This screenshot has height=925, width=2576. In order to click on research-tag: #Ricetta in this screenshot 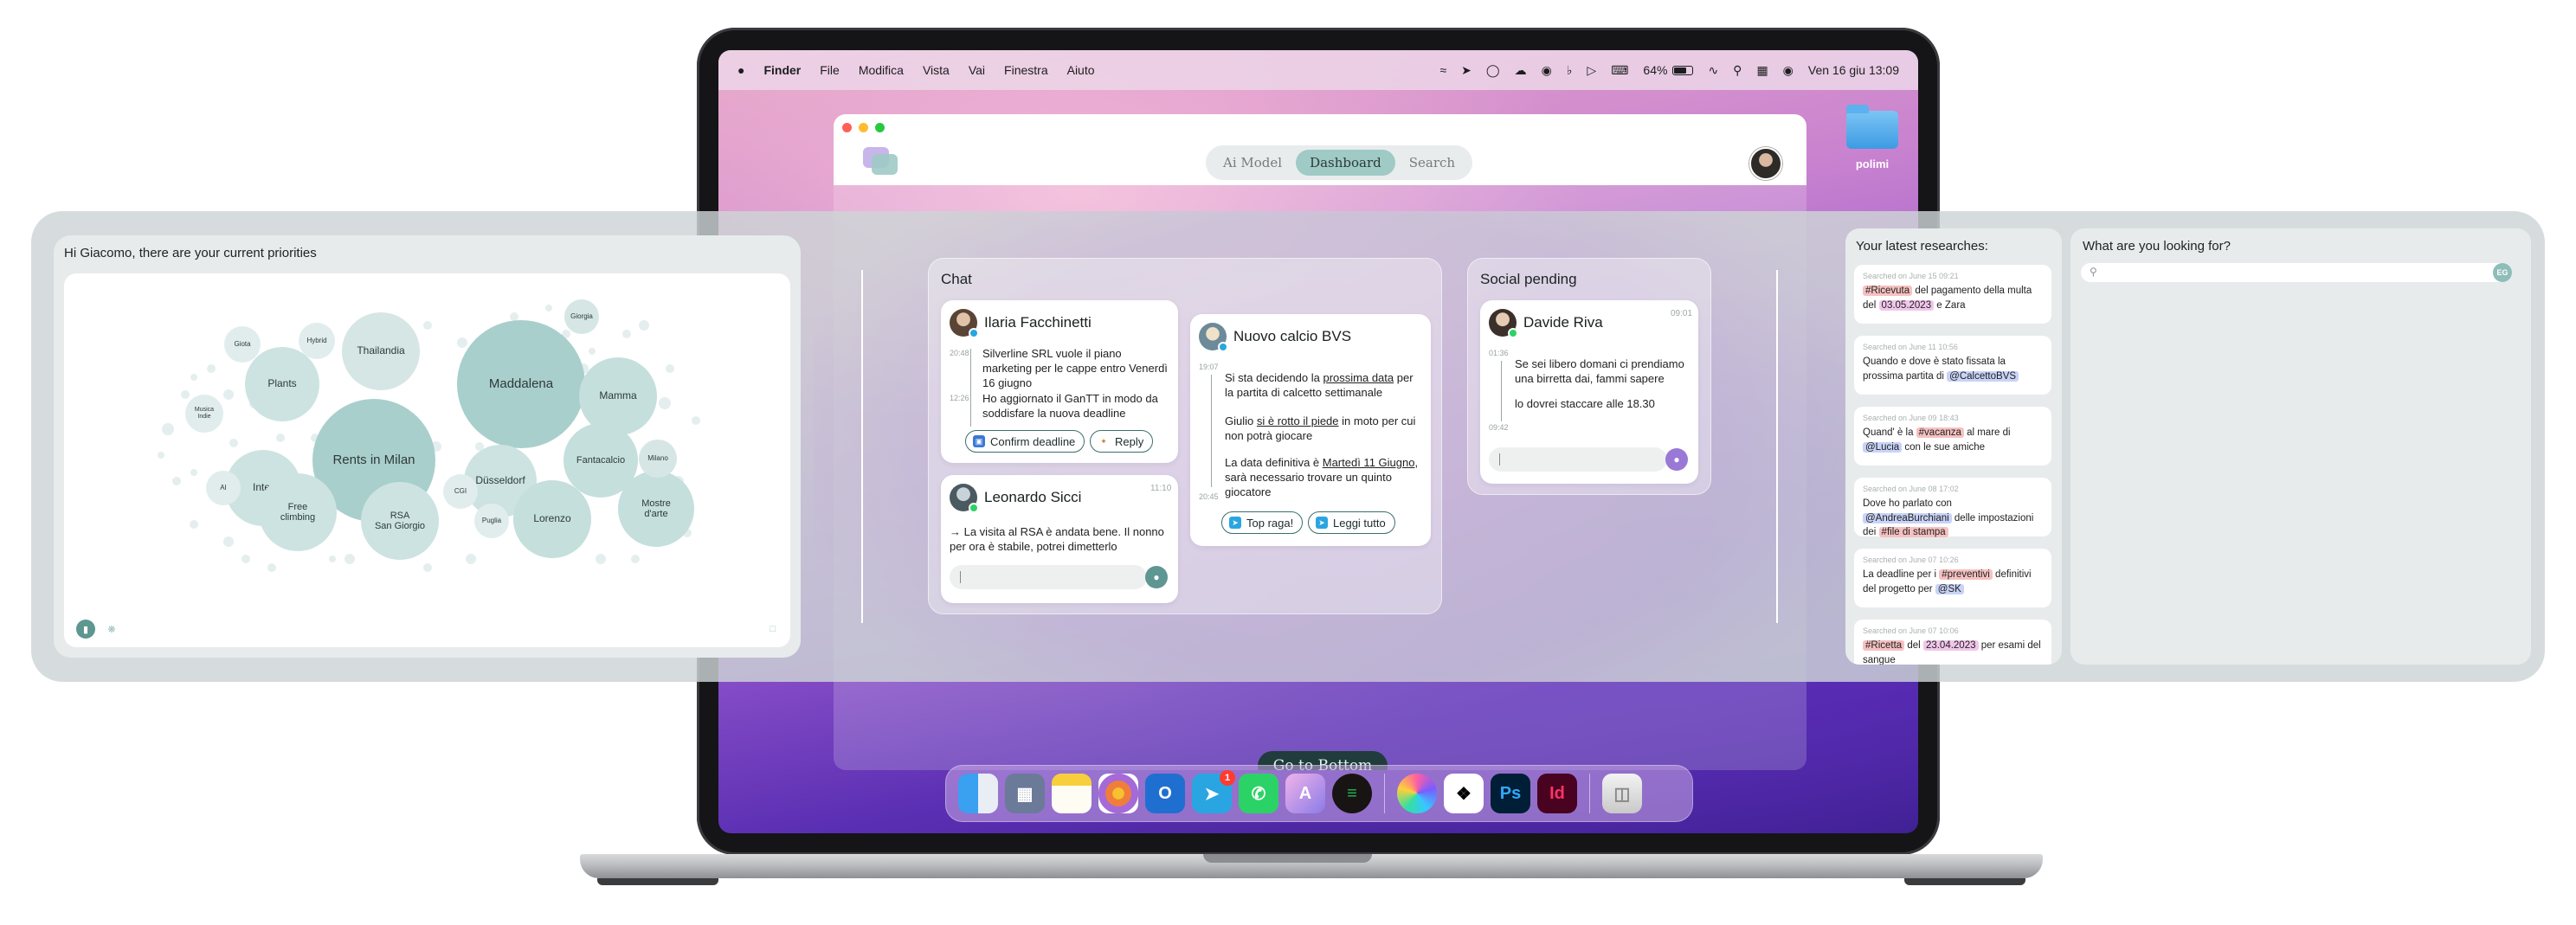, I will do `click(1884, 645)`.